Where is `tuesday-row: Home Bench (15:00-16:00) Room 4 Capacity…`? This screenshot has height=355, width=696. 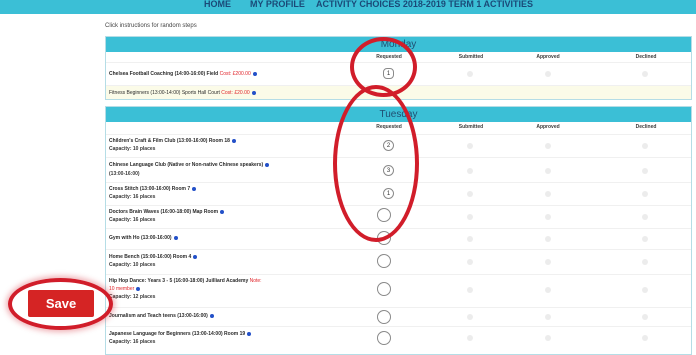 tuesday-row: Home Bench (15:00-16:00) Room 4 Capacity… is located at coordinates (398, 261).